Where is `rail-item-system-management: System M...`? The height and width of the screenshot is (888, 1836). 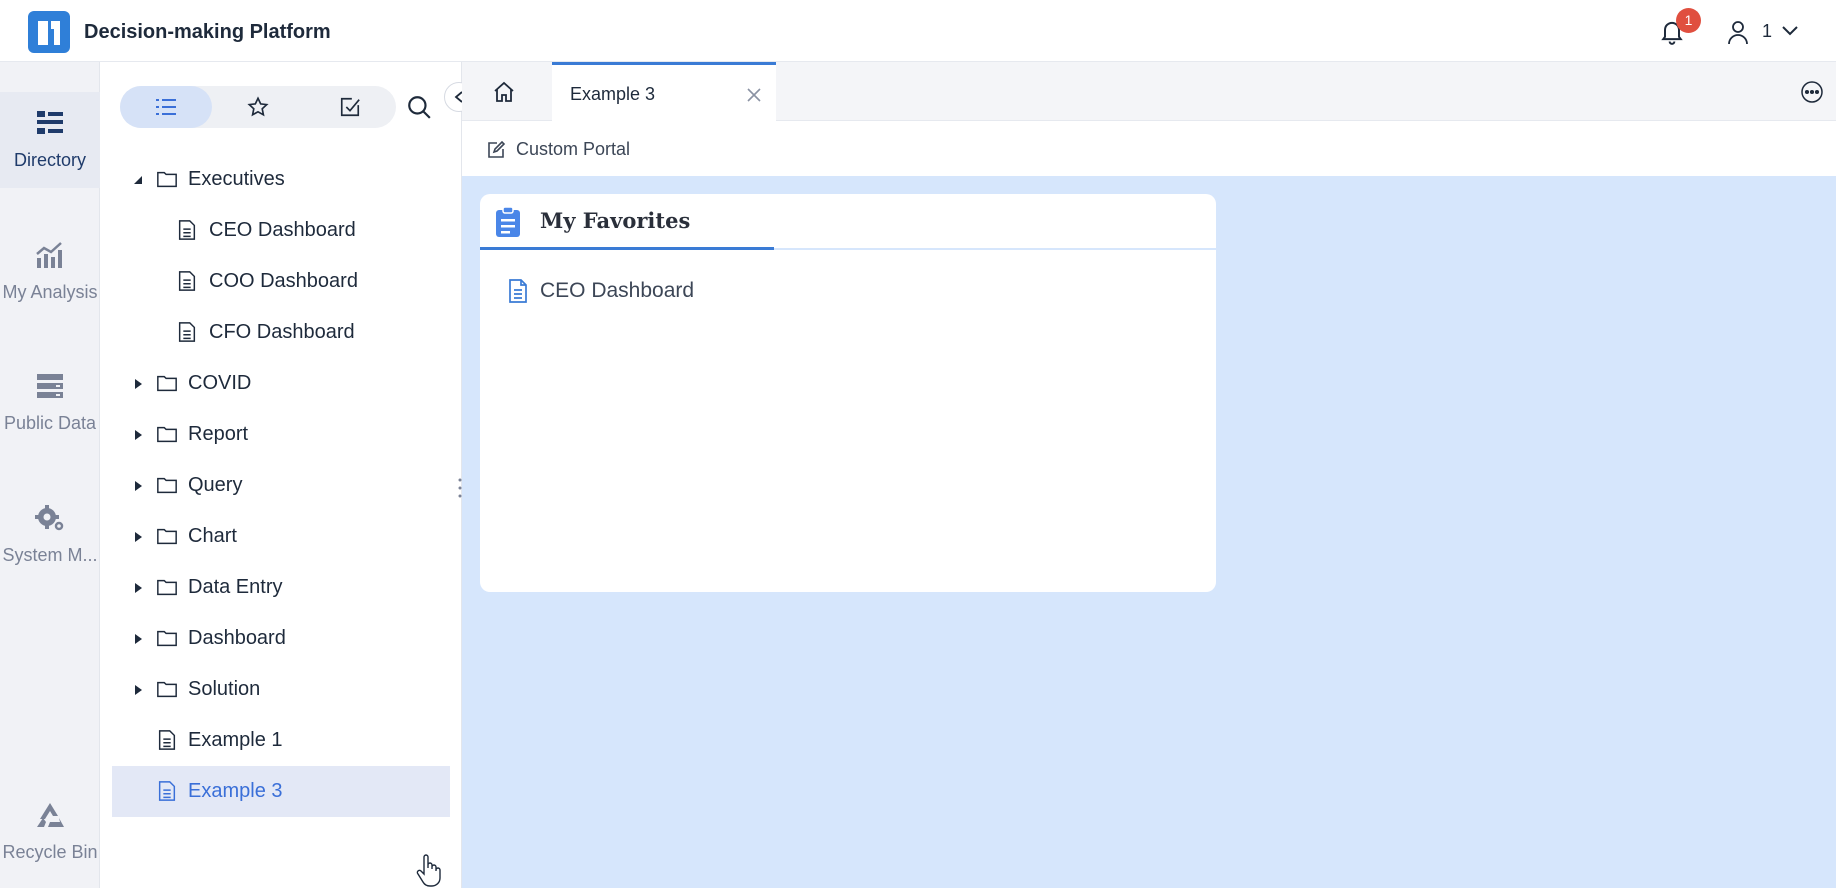
rail-item-system-management: System M... is located at coordinates (50, 535).